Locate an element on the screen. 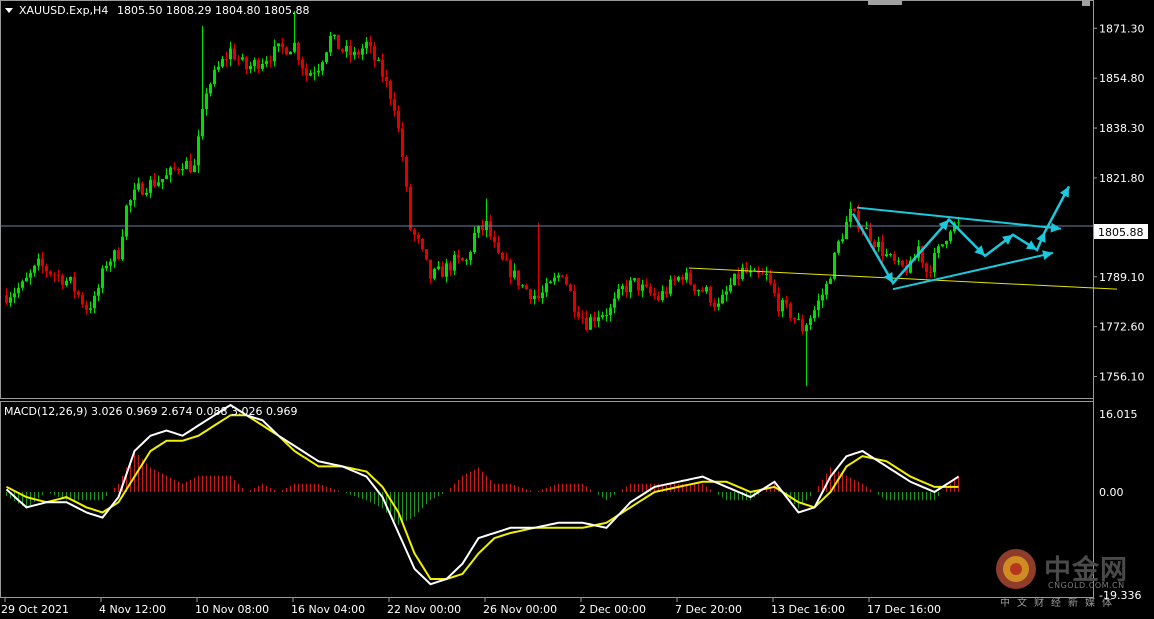 The width and height of the screenshot is (1154, 619). time-tick-label: 10 Nov 08:00 is located at coordinates (232, 609).